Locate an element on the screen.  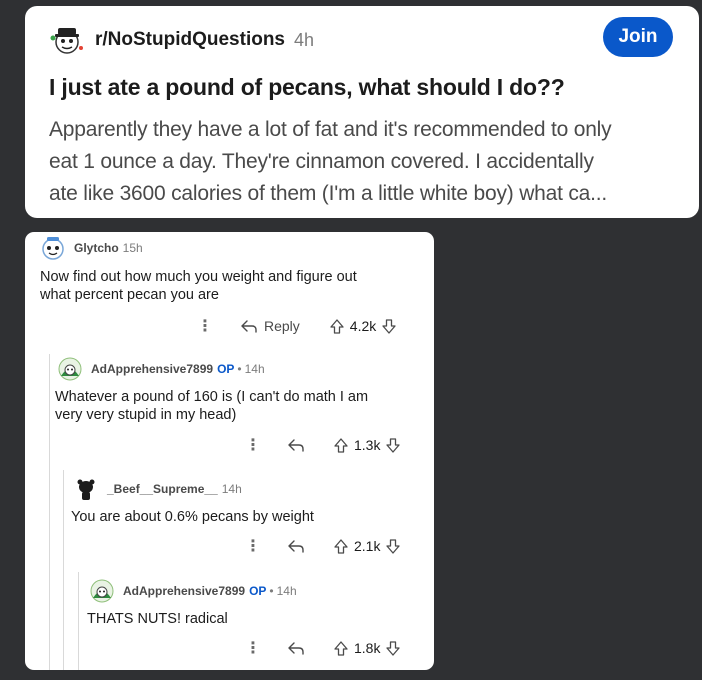
comment-actions: ⋮ 2.1k is located at coordinates (323, 546).